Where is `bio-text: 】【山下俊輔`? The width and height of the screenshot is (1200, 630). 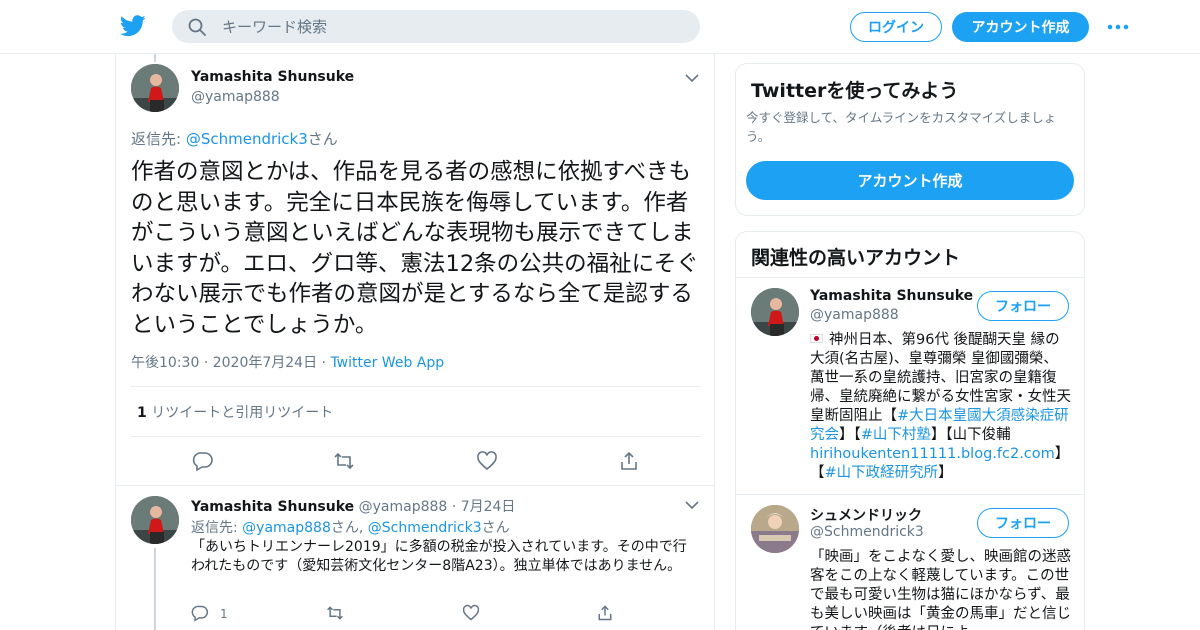 bio-text: 】【山下俊輔 is located at coordinates (970, 435).